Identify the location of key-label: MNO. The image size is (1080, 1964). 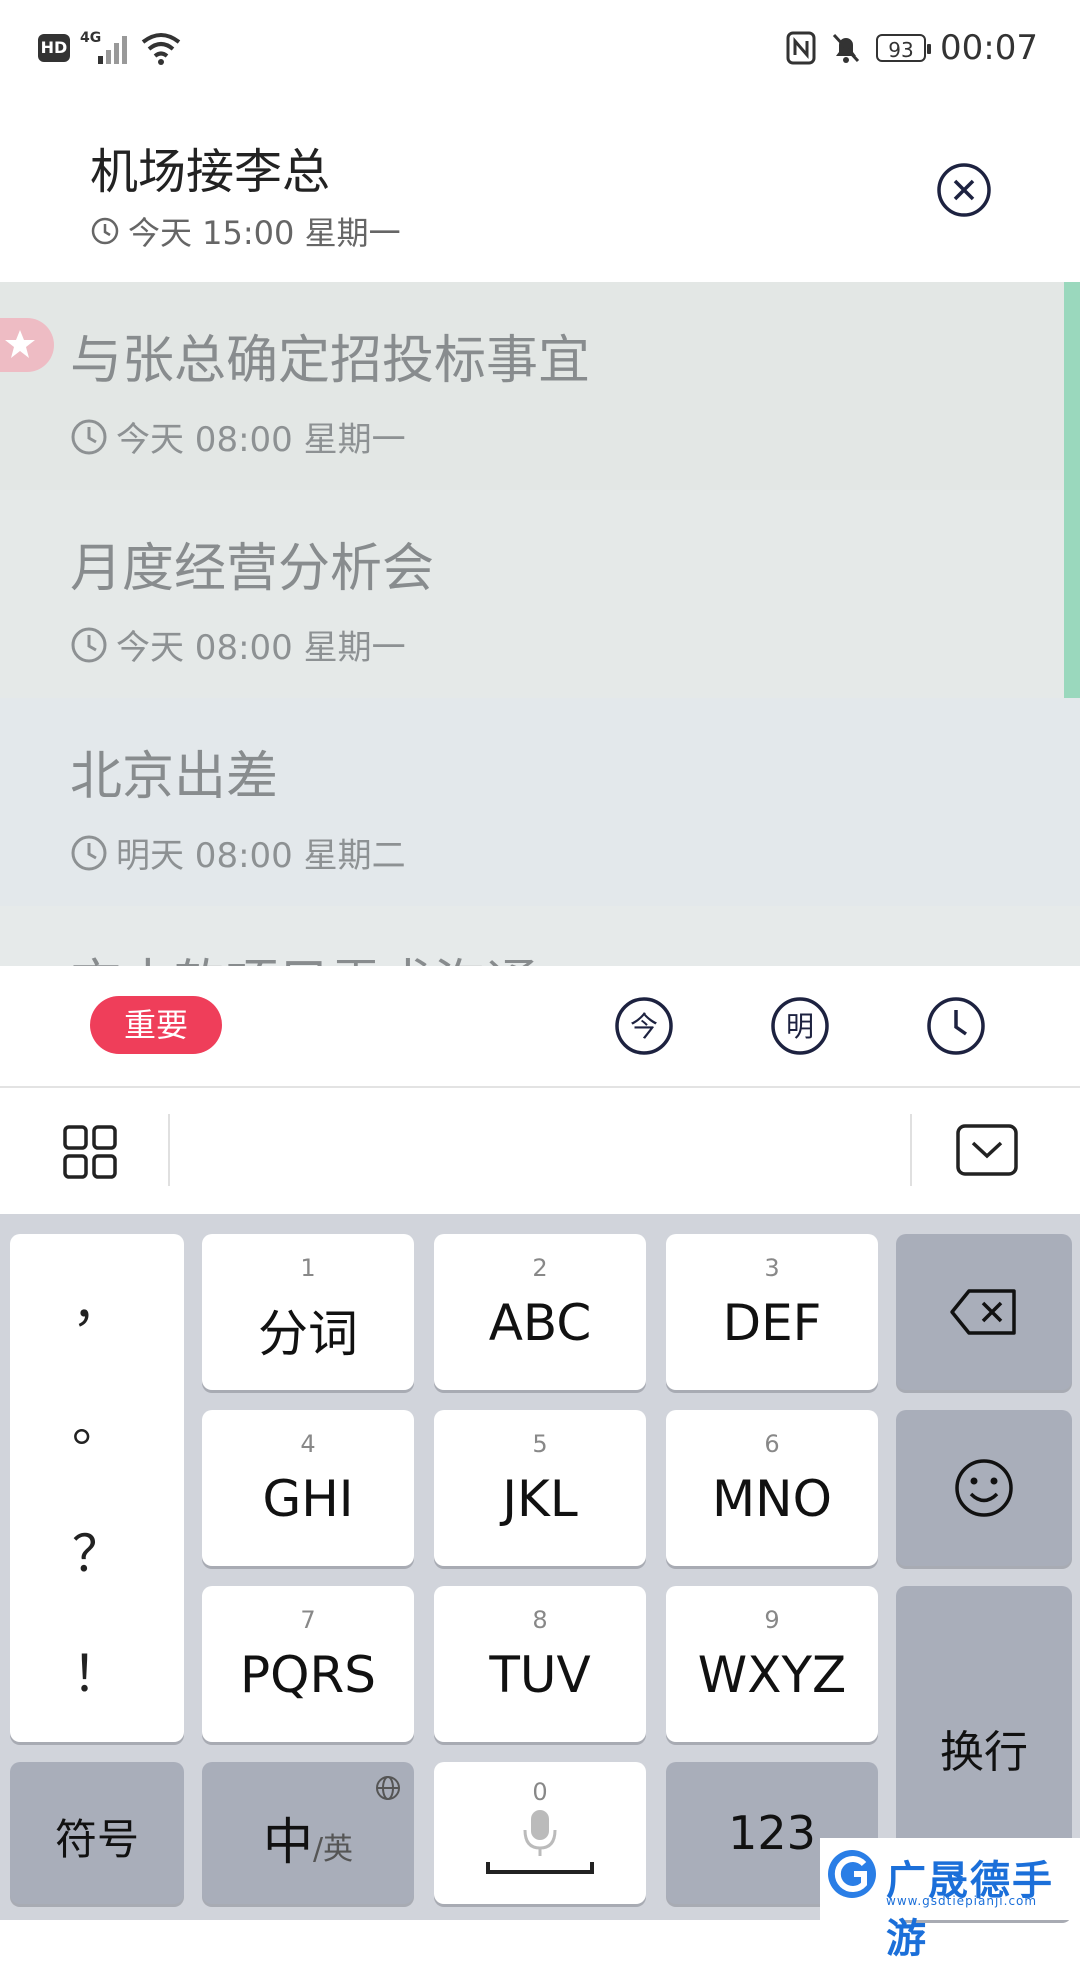
(772, 1499).